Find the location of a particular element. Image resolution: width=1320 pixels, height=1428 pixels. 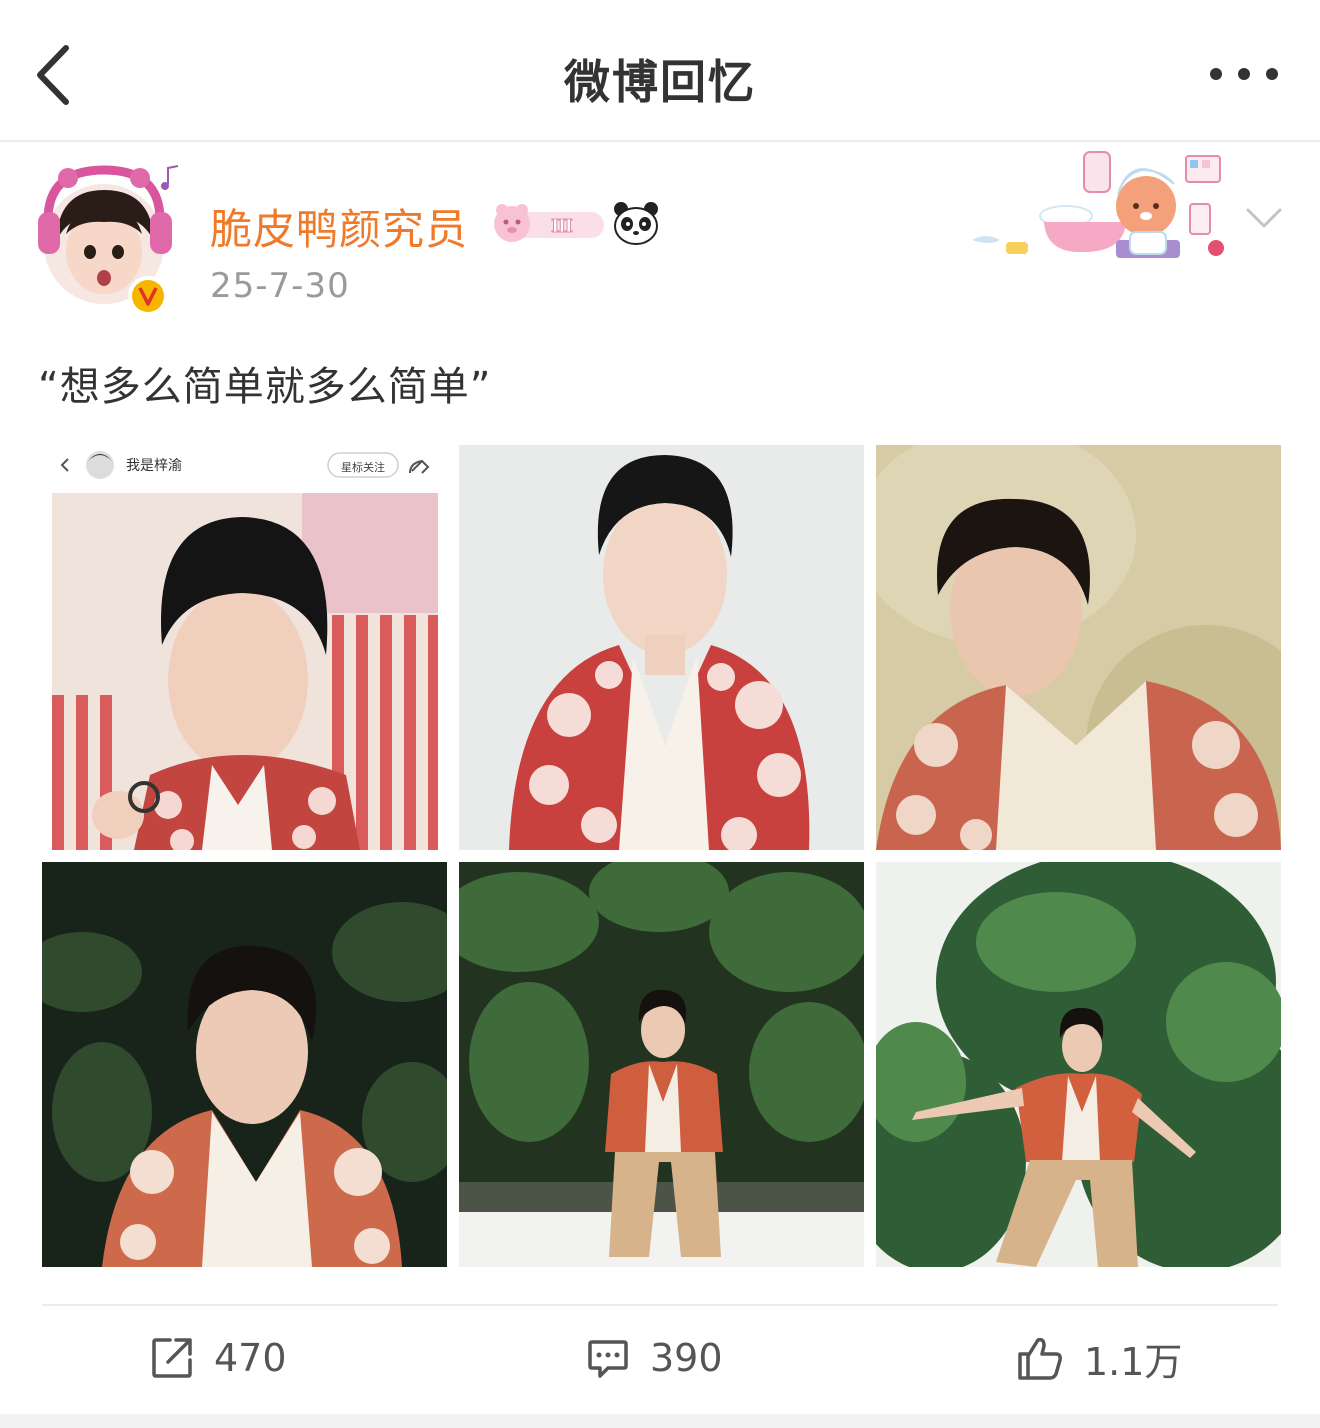

repost-button: 470 is located at coordinates (218, 1358).